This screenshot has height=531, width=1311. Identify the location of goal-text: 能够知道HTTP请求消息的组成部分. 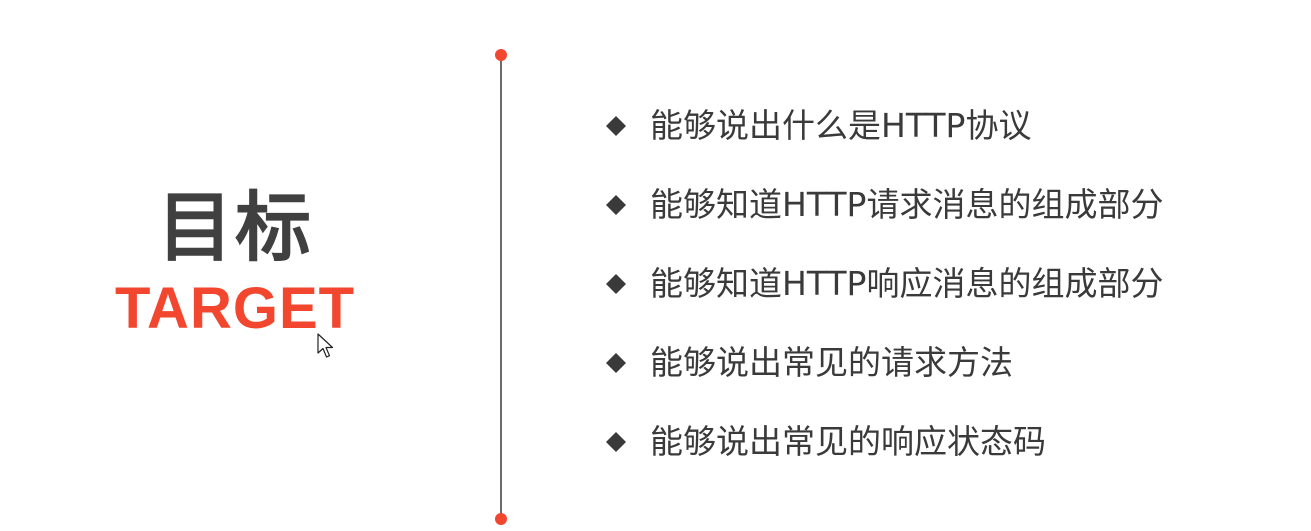
(907, 204).